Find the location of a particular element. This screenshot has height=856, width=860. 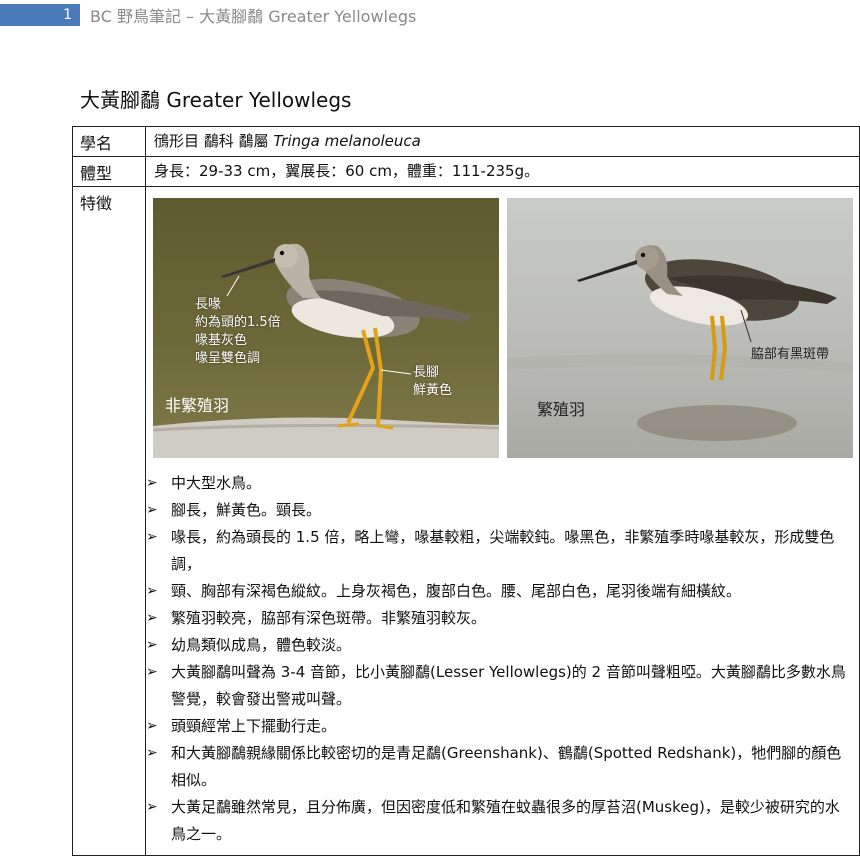

size-label: 體型 is located at coordinates (109, 171).